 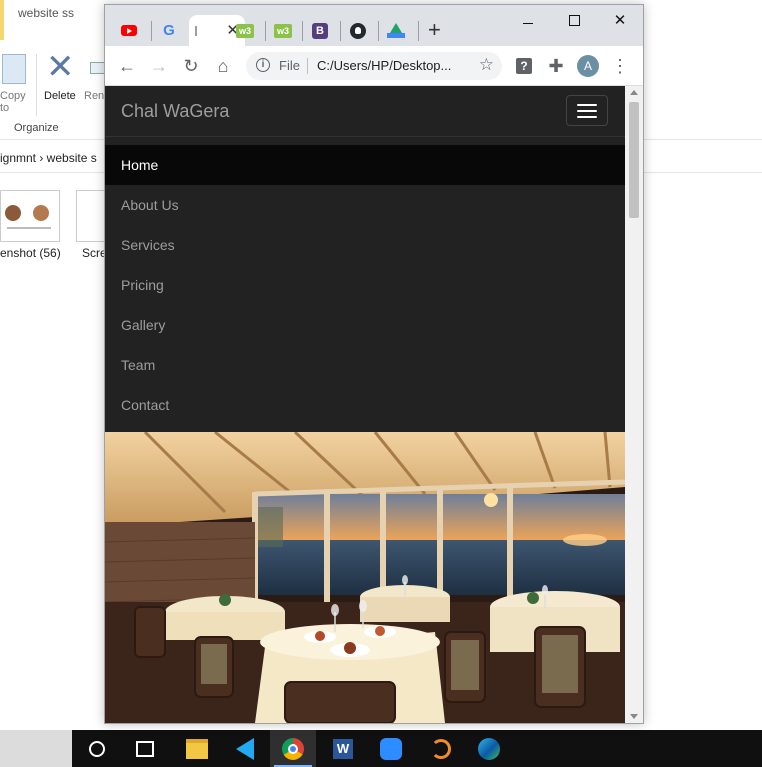 I want to click on scheme-label: File, so click(x=289, y=65).